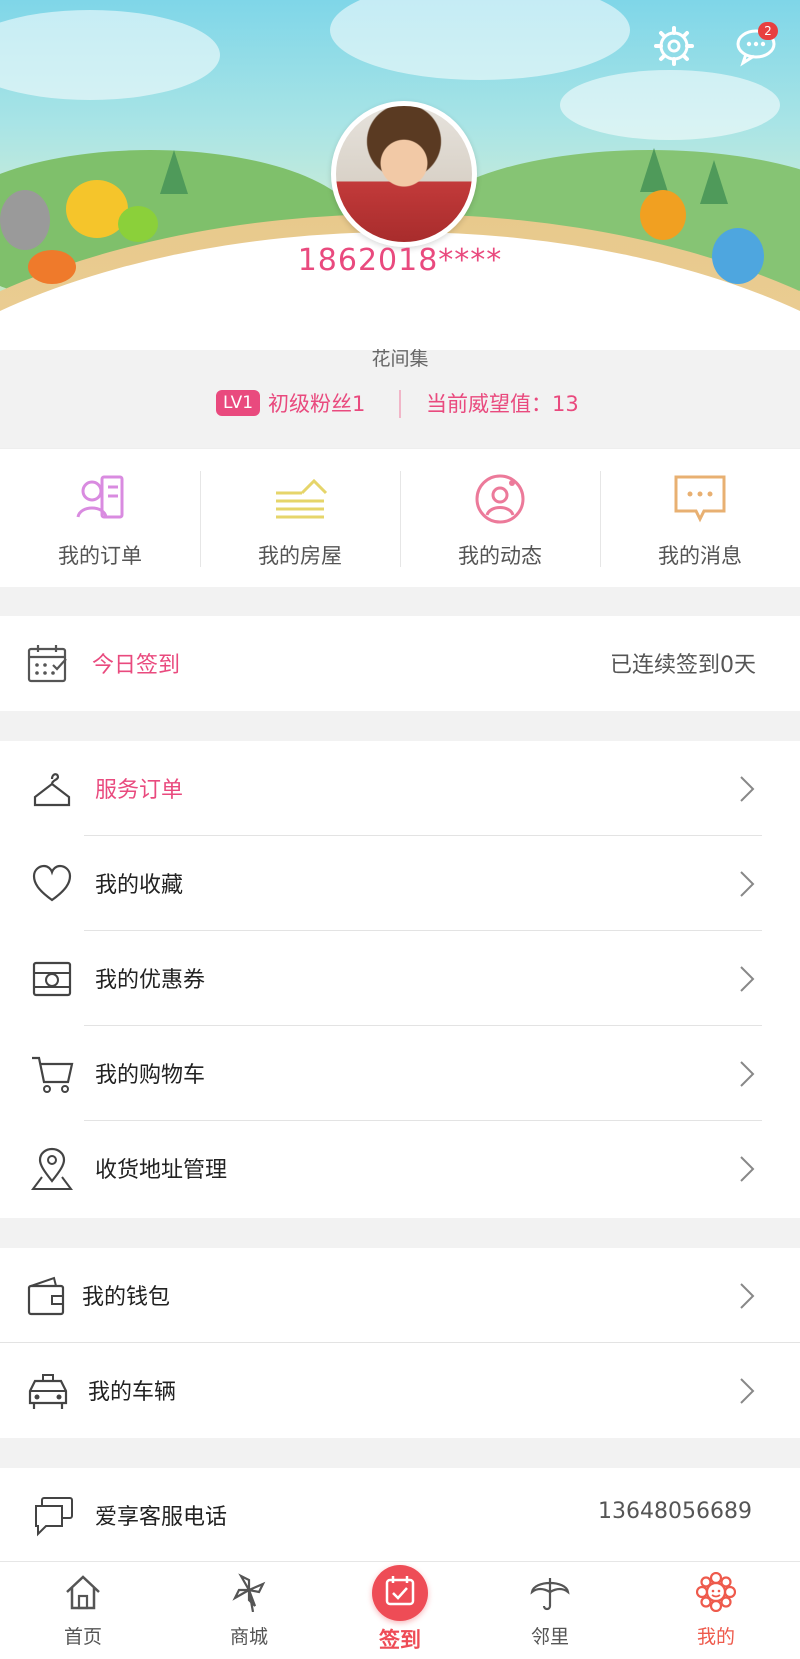 The image size is (800, 1659). Describe the element at coordinates (139, 885) in the screenshot. I see `menu-item-label: 我的收藏` at that location.